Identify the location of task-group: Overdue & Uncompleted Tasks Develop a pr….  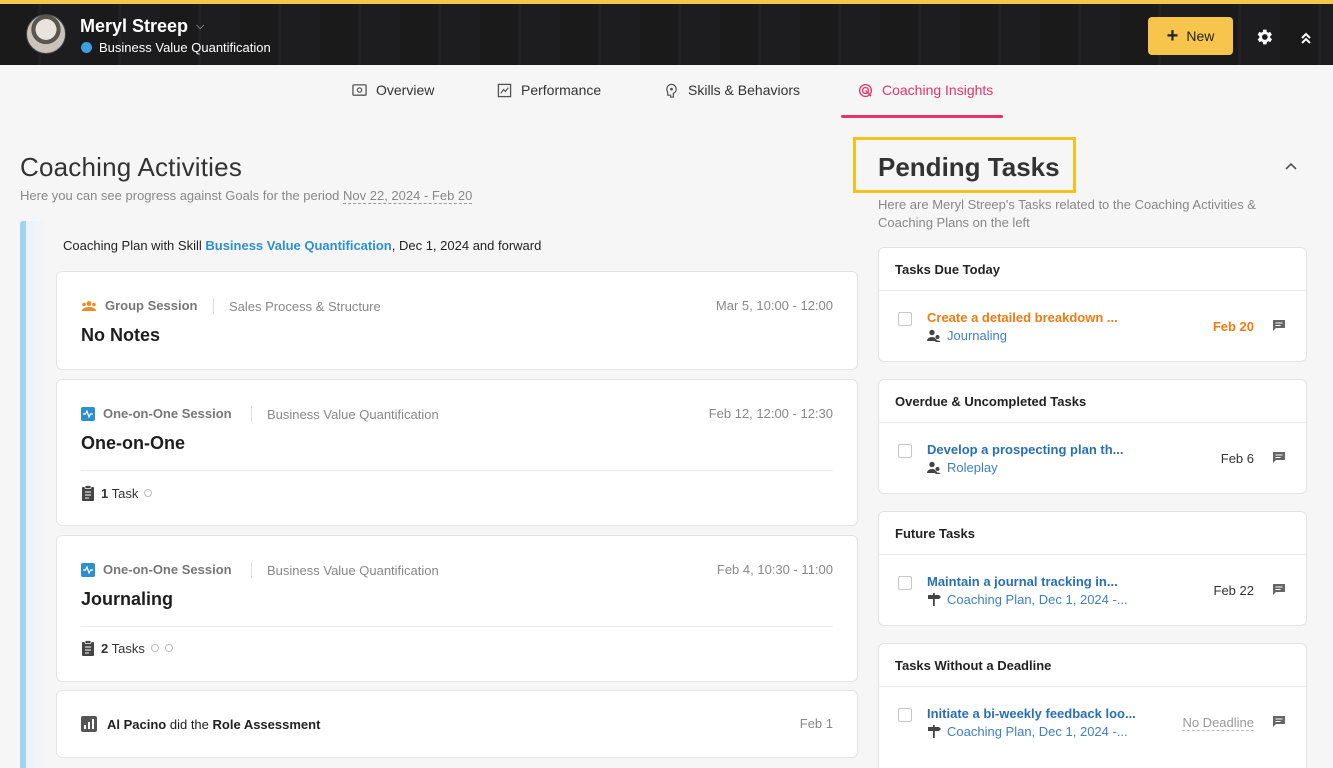
(1092, 436).